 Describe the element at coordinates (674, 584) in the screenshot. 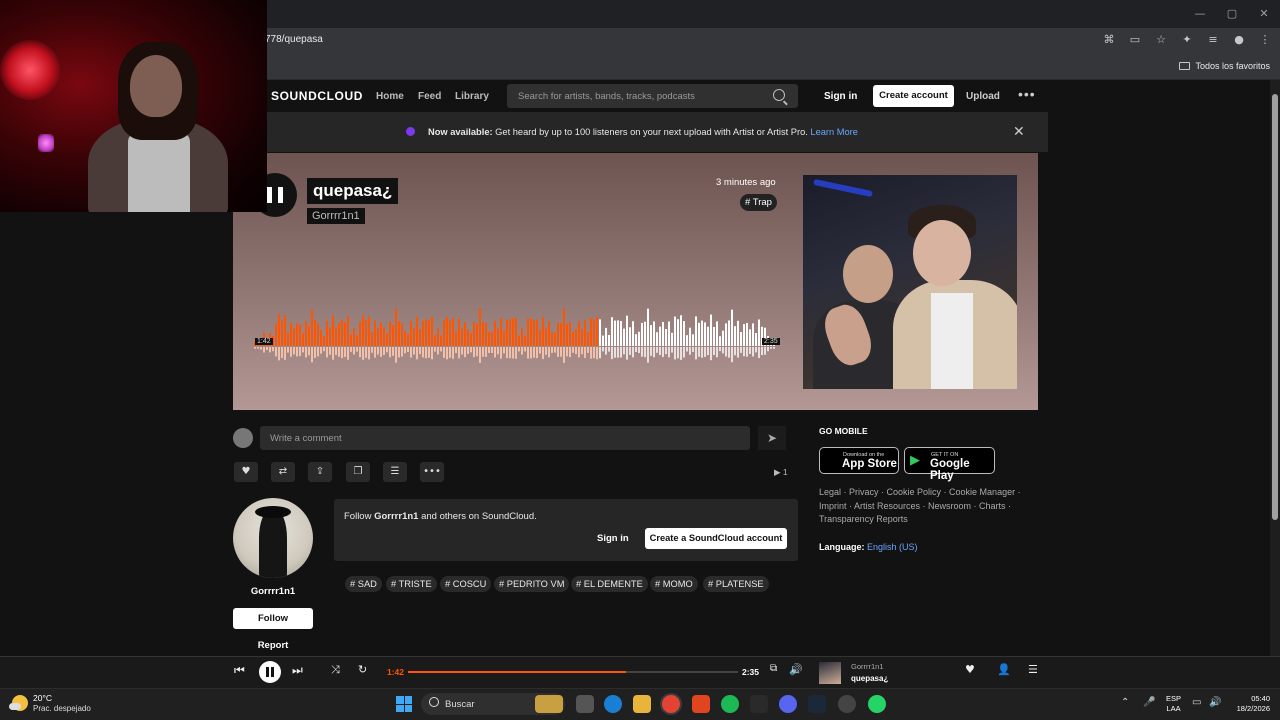

I see `tag-momo: # MOMO` at that location.